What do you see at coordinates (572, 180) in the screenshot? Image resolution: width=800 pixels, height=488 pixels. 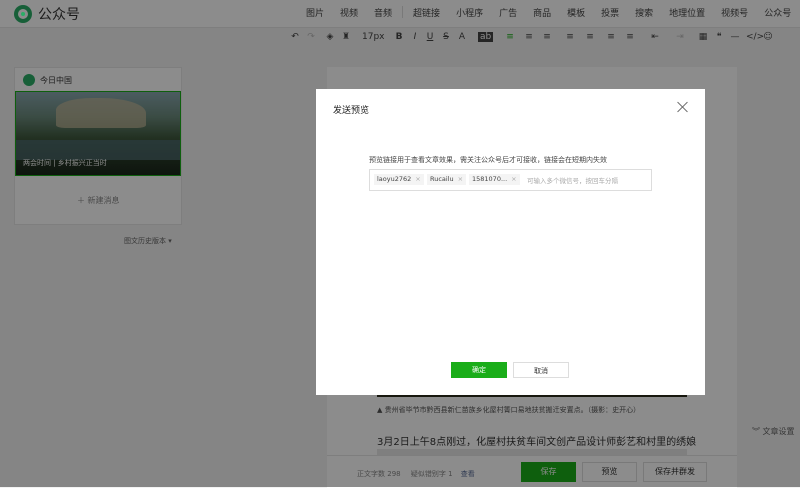 I see `wechat-id-placeholder: 可输入多个微信号，按回车分隔` at bounding box center [572, 180].